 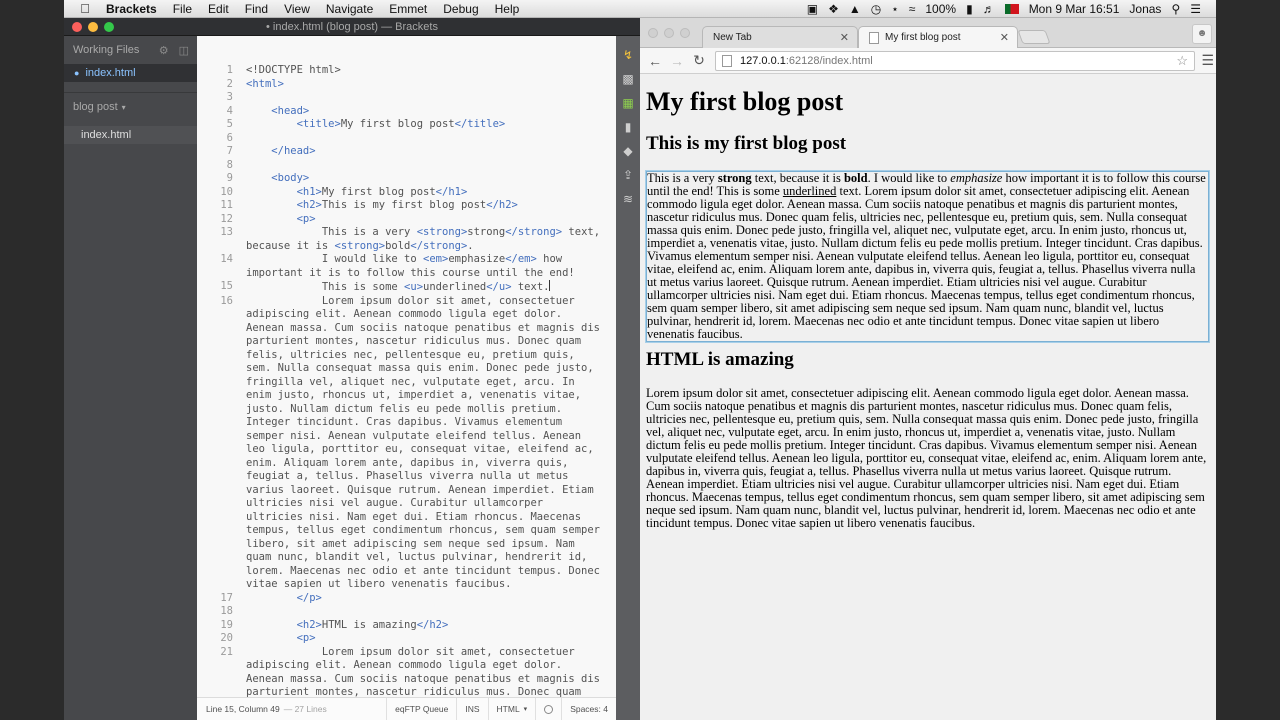 I want to click on extension-puzzle-icon: ▦, so click(x=628, y=103).